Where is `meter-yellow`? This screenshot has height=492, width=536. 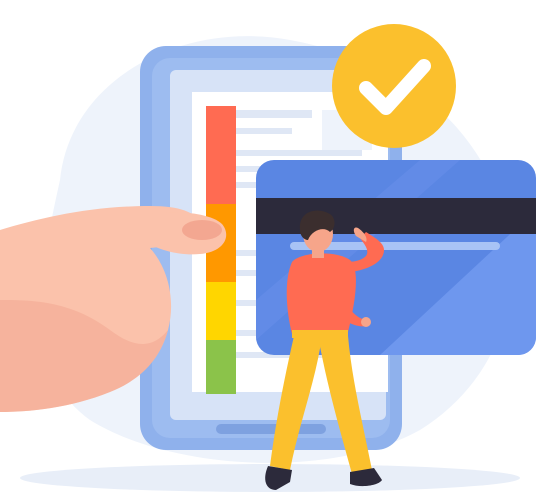
meter-yellow is located at coordinates (221, 311).